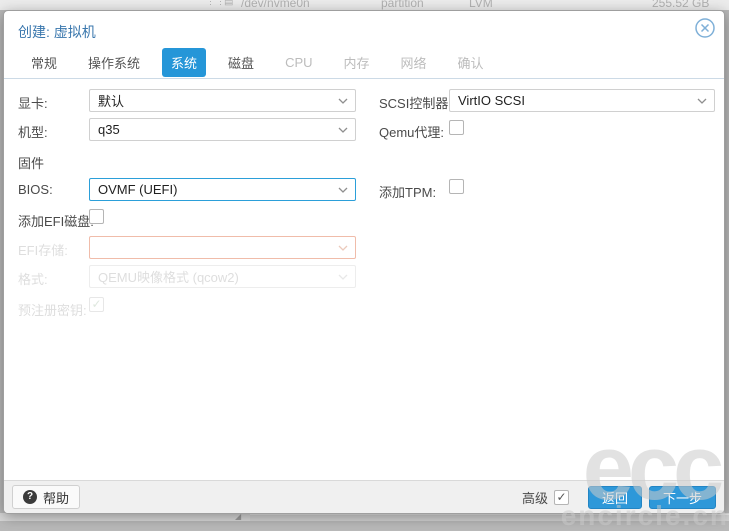 The width and height of the screenshot is (729, 531). I want to click on dialog-header: 创建: 虚拟机, so click(364, 29).